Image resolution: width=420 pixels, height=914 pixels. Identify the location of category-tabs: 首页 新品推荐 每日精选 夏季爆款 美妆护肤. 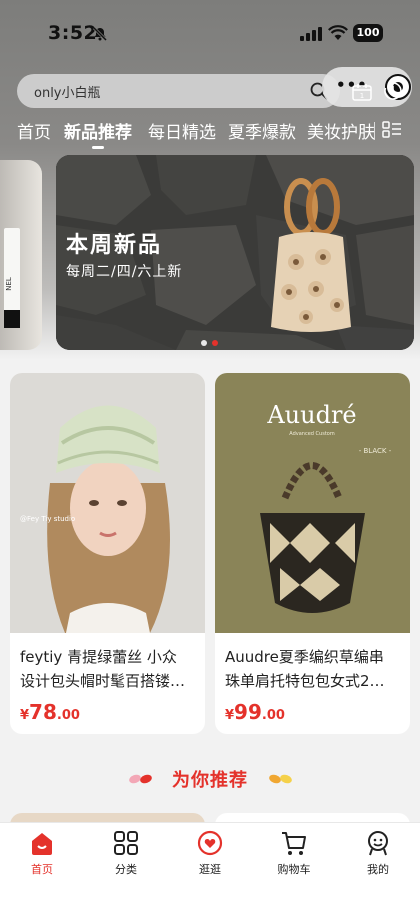
(210, 136).